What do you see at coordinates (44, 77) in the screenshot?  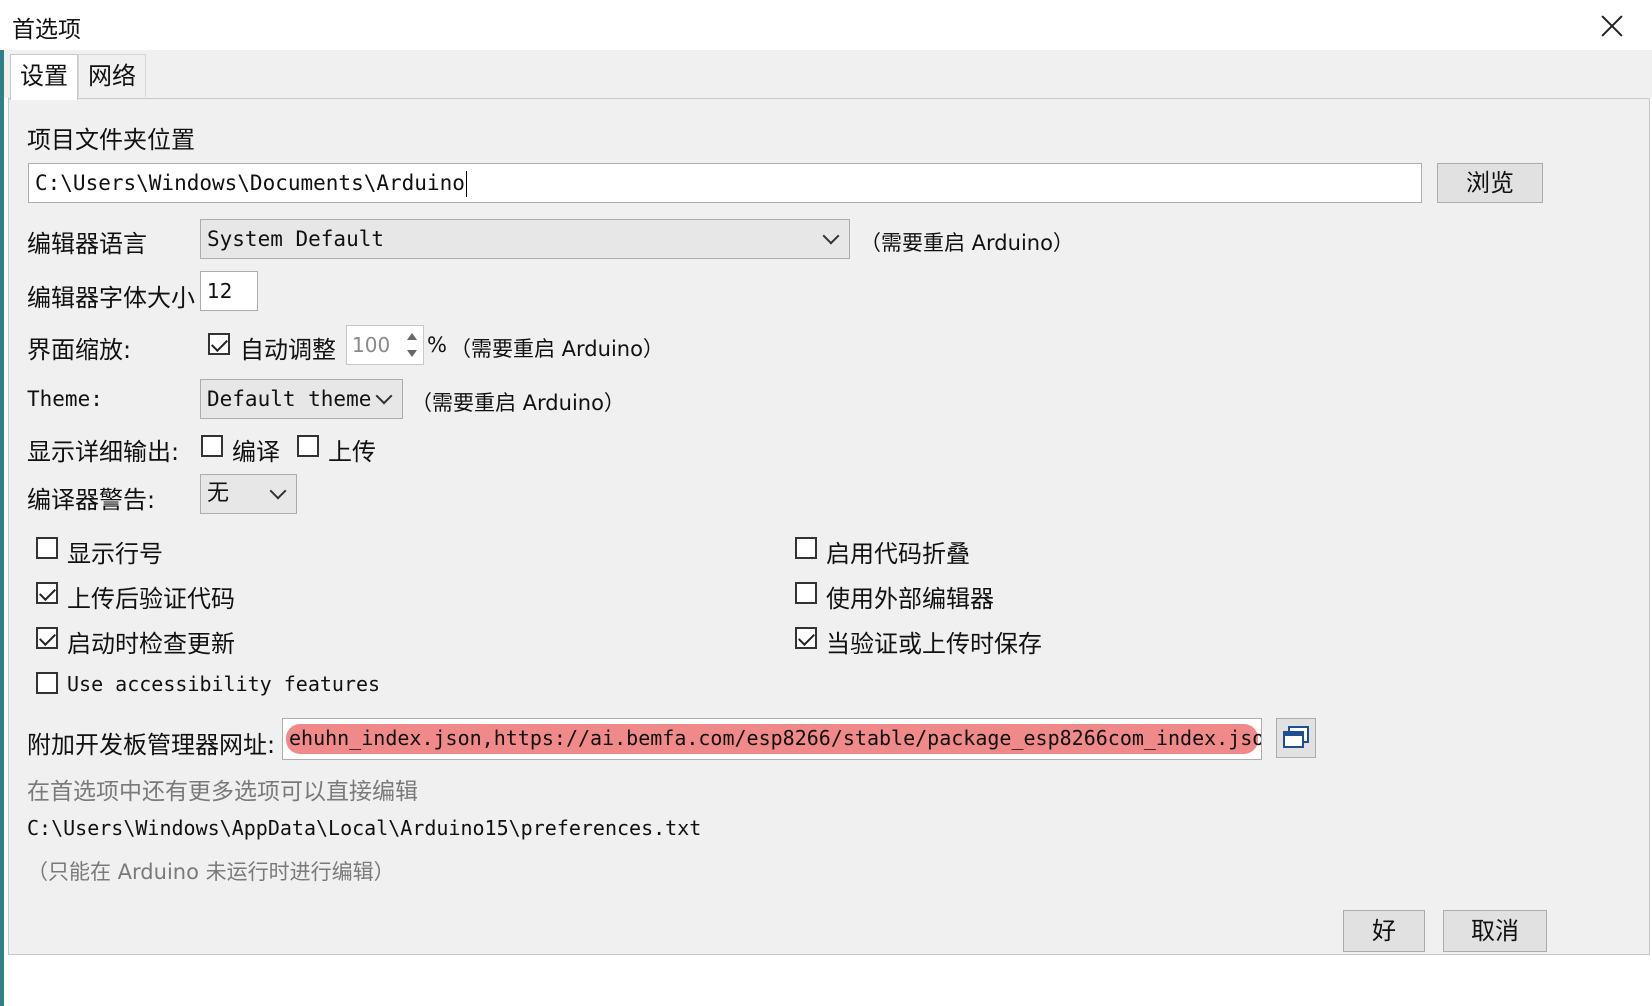 I see `tab-settings: 设置` at bounding box center [44, 77].